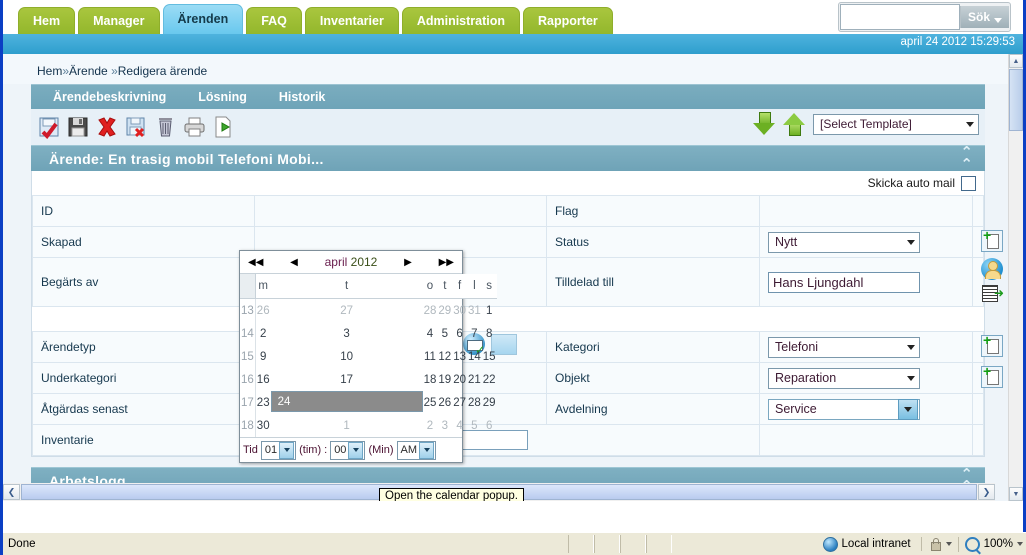 Image resolution: width=1026 pixels, height=555 pixels. Describe the element at coordinates (844, 282) in the screenshot. I see `assigned-to-input: Hans Ljungdahl` at that location.